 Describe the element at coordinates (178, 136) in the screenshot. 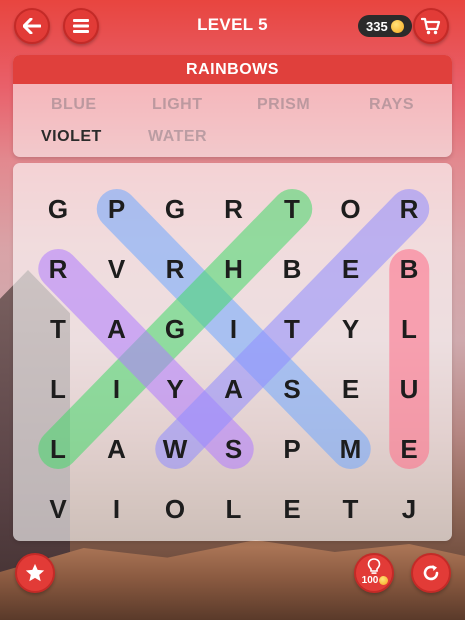

I see `word-item: WATER` at that location.